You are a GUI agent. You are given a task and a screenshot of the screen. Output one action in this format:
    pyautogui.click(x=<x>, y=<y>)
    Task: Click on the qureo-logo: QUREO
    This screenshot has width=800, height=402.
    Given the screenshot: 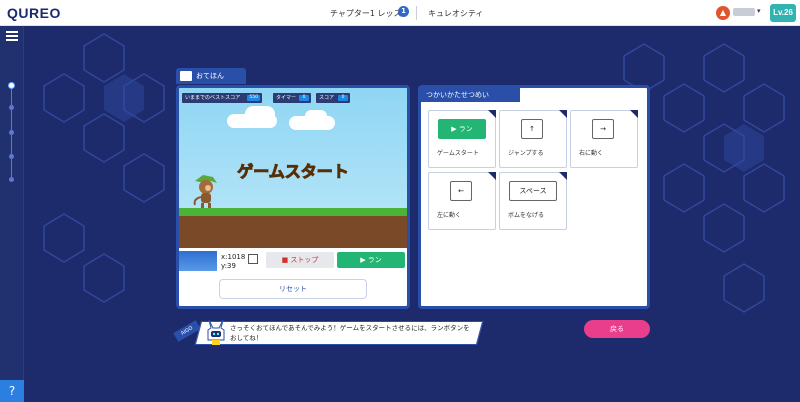 What is the action you would take?
    pyautogui.click(x=34, y=13)
    